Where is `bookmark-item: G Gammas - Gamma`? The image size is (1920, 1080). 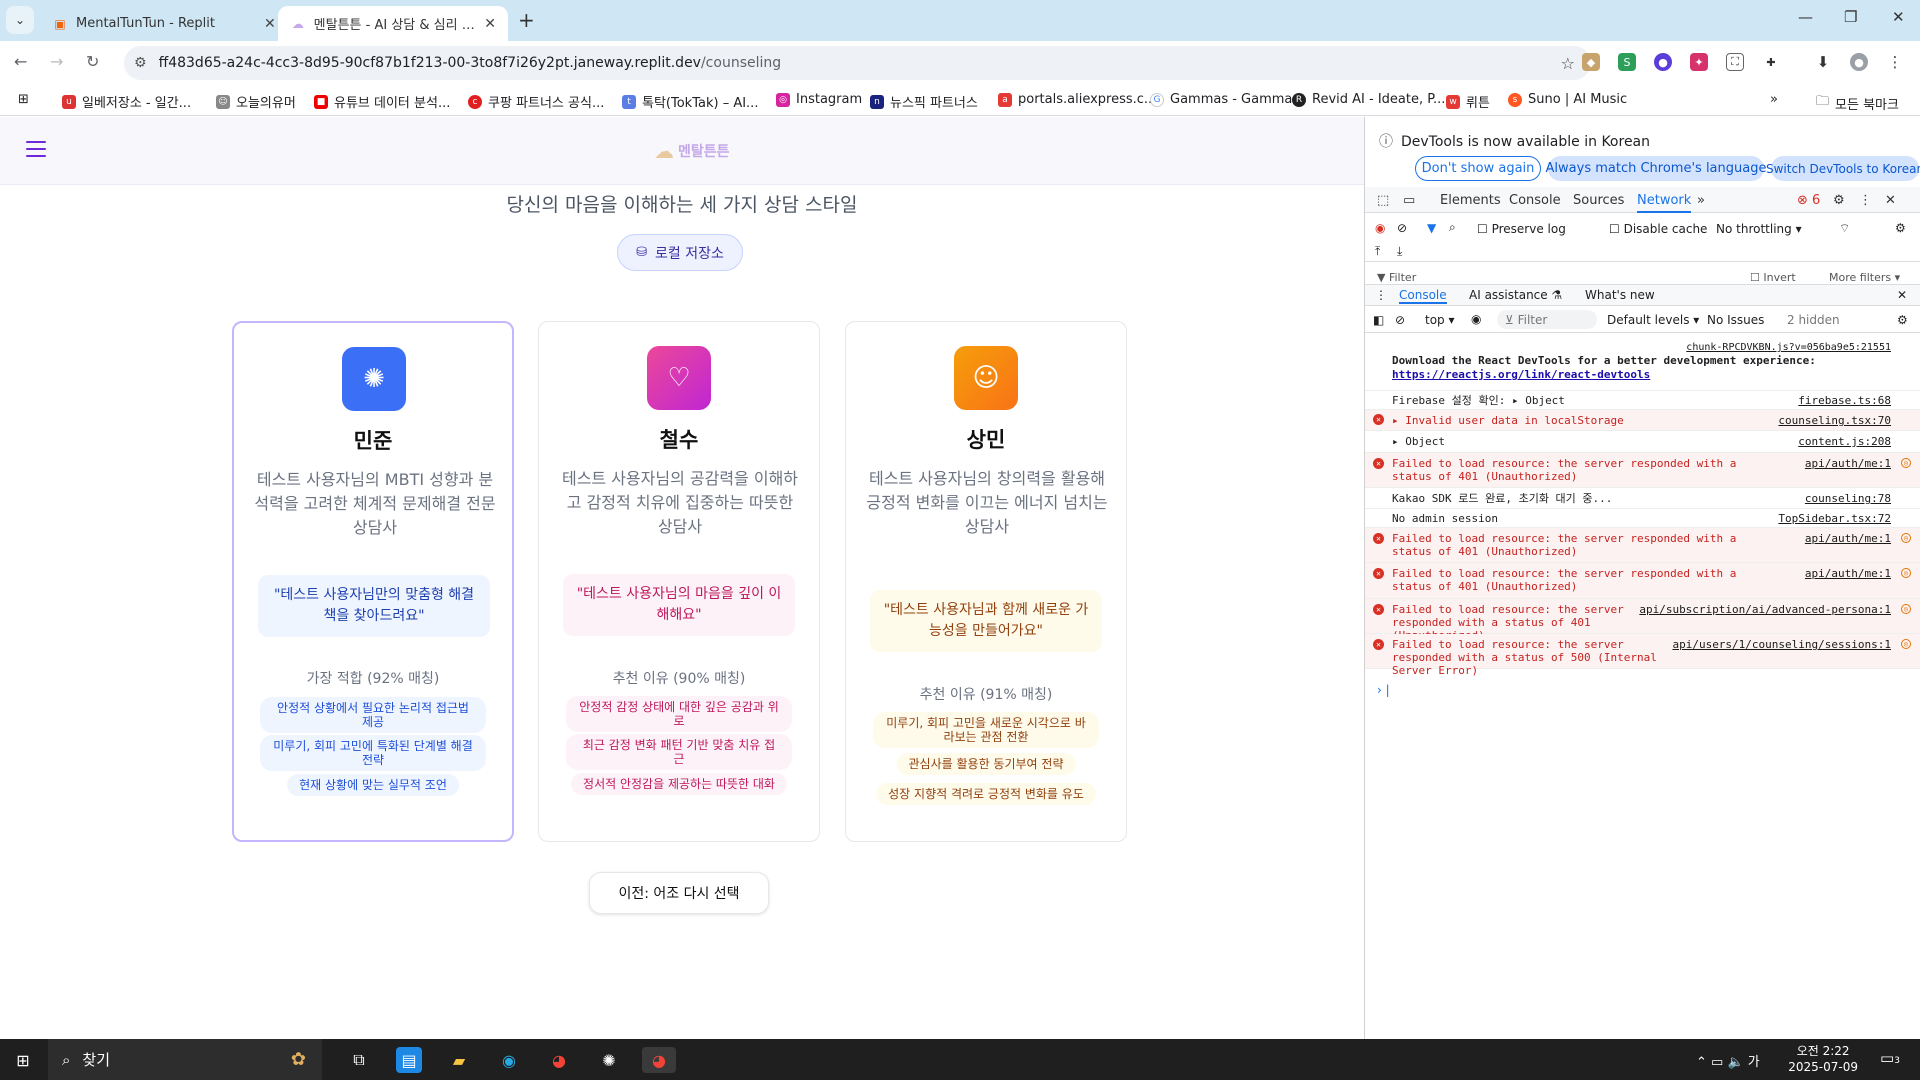 bookmark-item: G Gammas - Gamma is located at coordinates (1221, 99).